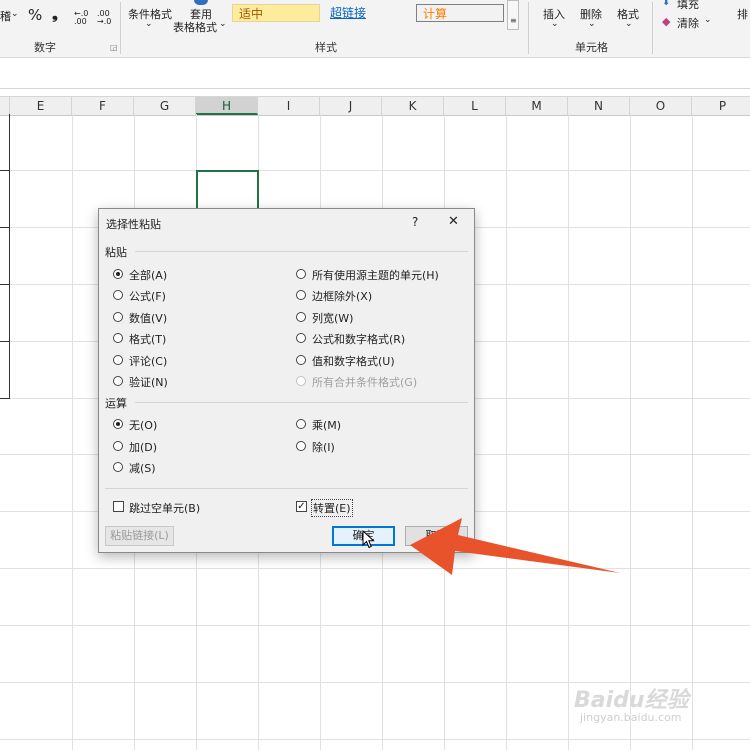 The width and height of the screenshot is (750, 750). I want to click on styles-group-label: 样式, so click(326, 47).